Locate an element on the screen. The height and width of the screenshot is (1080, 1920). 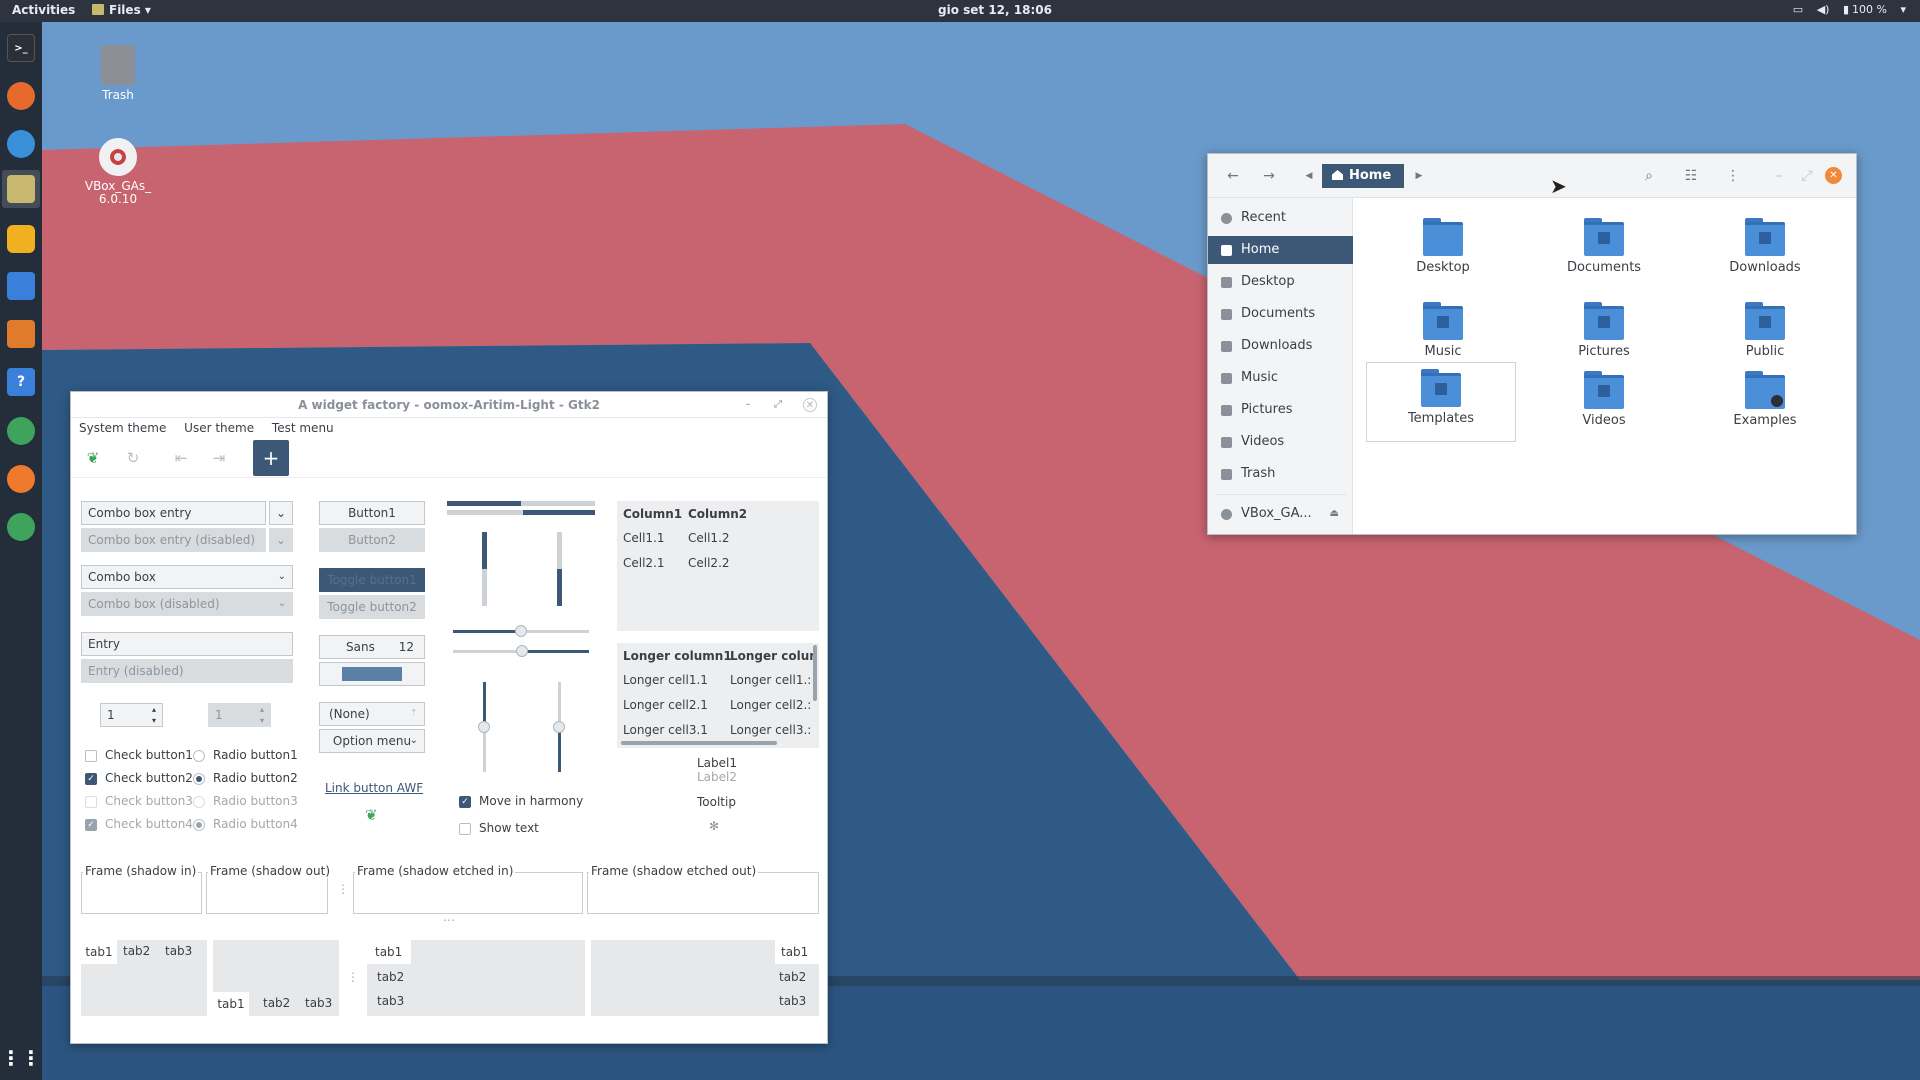
folder-examples: Examples is located at coordinates (1765, 405).